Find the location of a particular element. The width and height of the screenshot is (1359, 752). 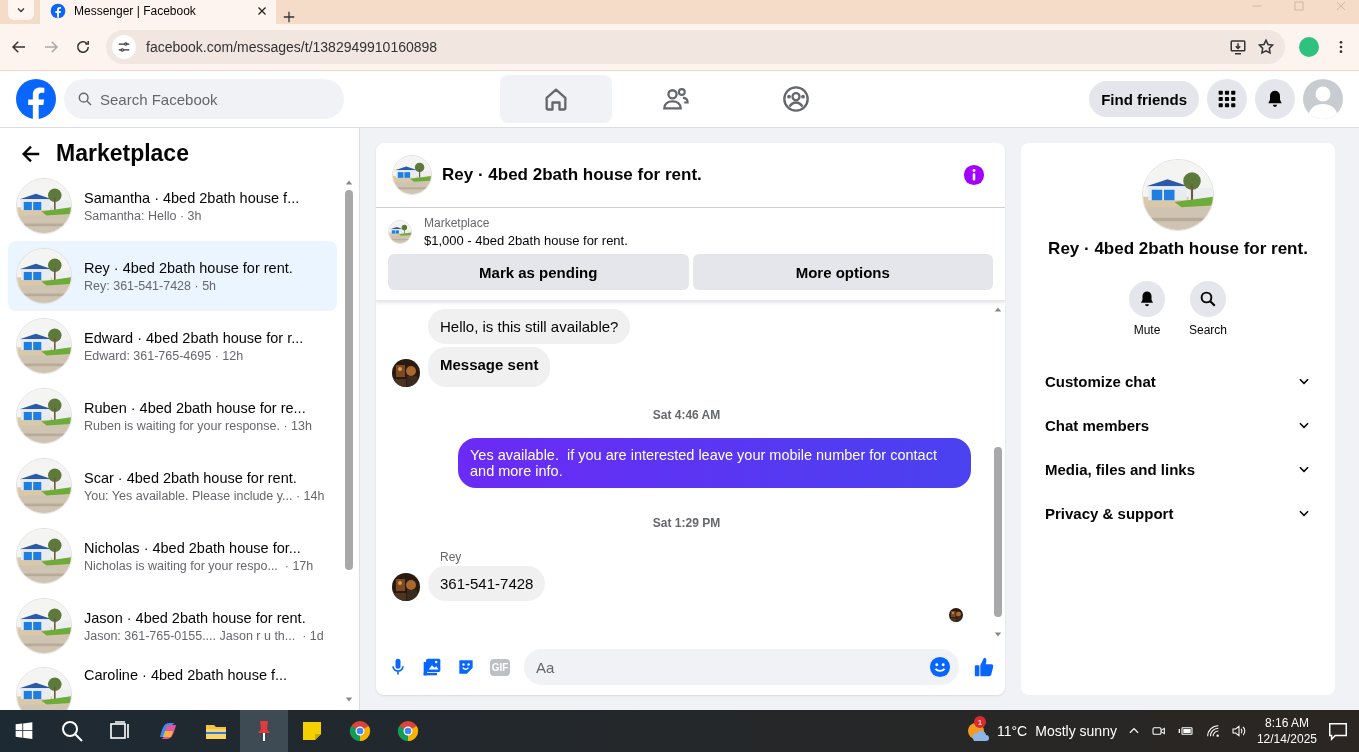

conversation-item: Nicholas · 4bed 2bath house for... Nicholas is waiting for your respo... · 17h is located at coordinates (172, 556).